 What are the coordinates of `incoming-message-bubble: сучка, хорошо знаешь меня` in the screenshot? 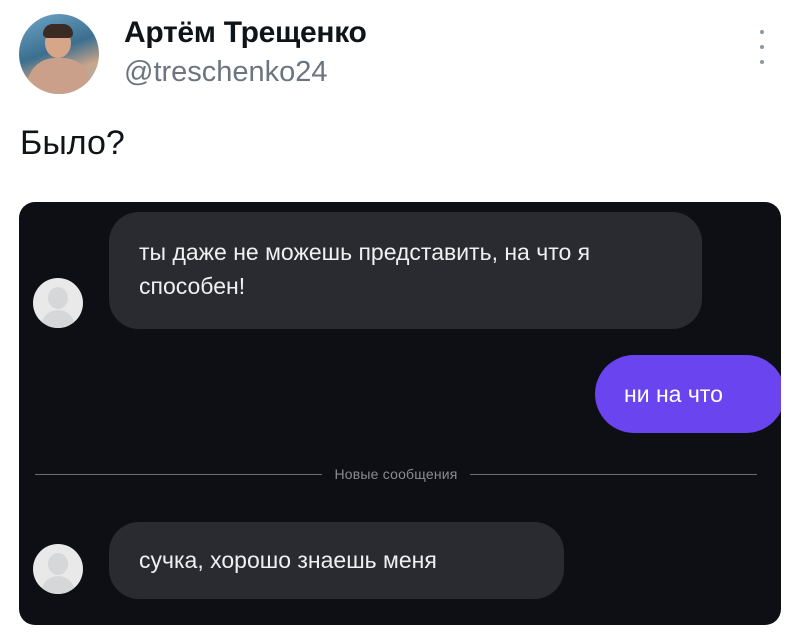 It's located at (336, 560).